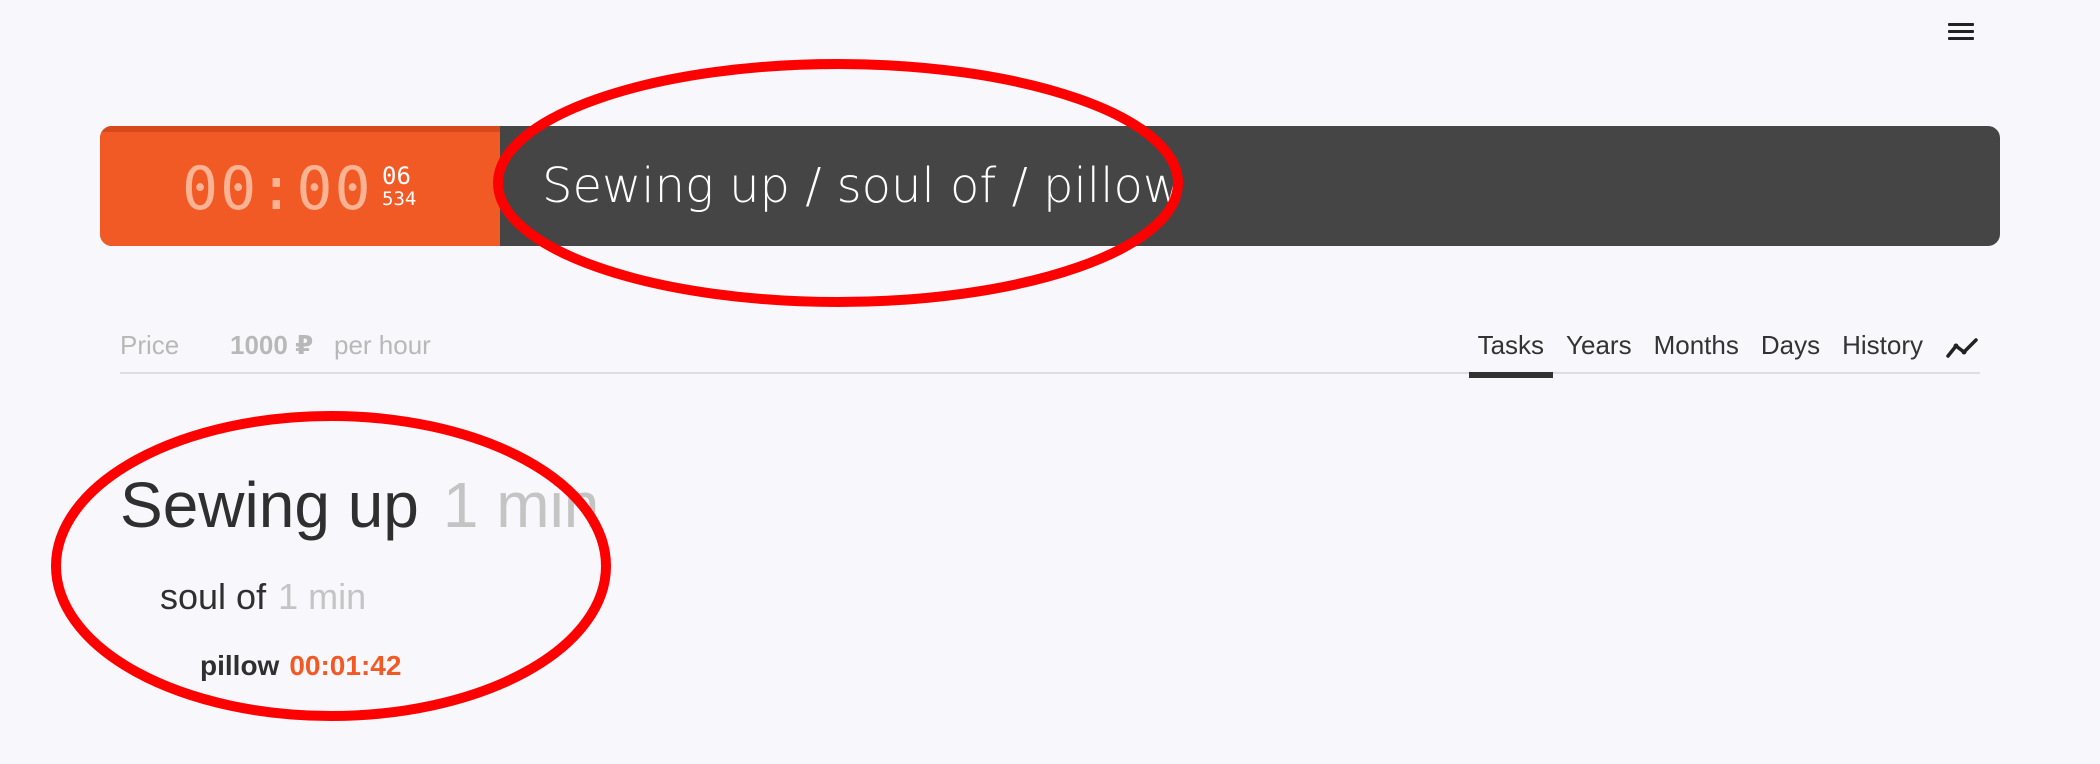 The height and width of the screenshot is (764, 2100). Describe the element at coordinates (277, 189) in the screenshot. I see `timer-main: 00:00` at that location.